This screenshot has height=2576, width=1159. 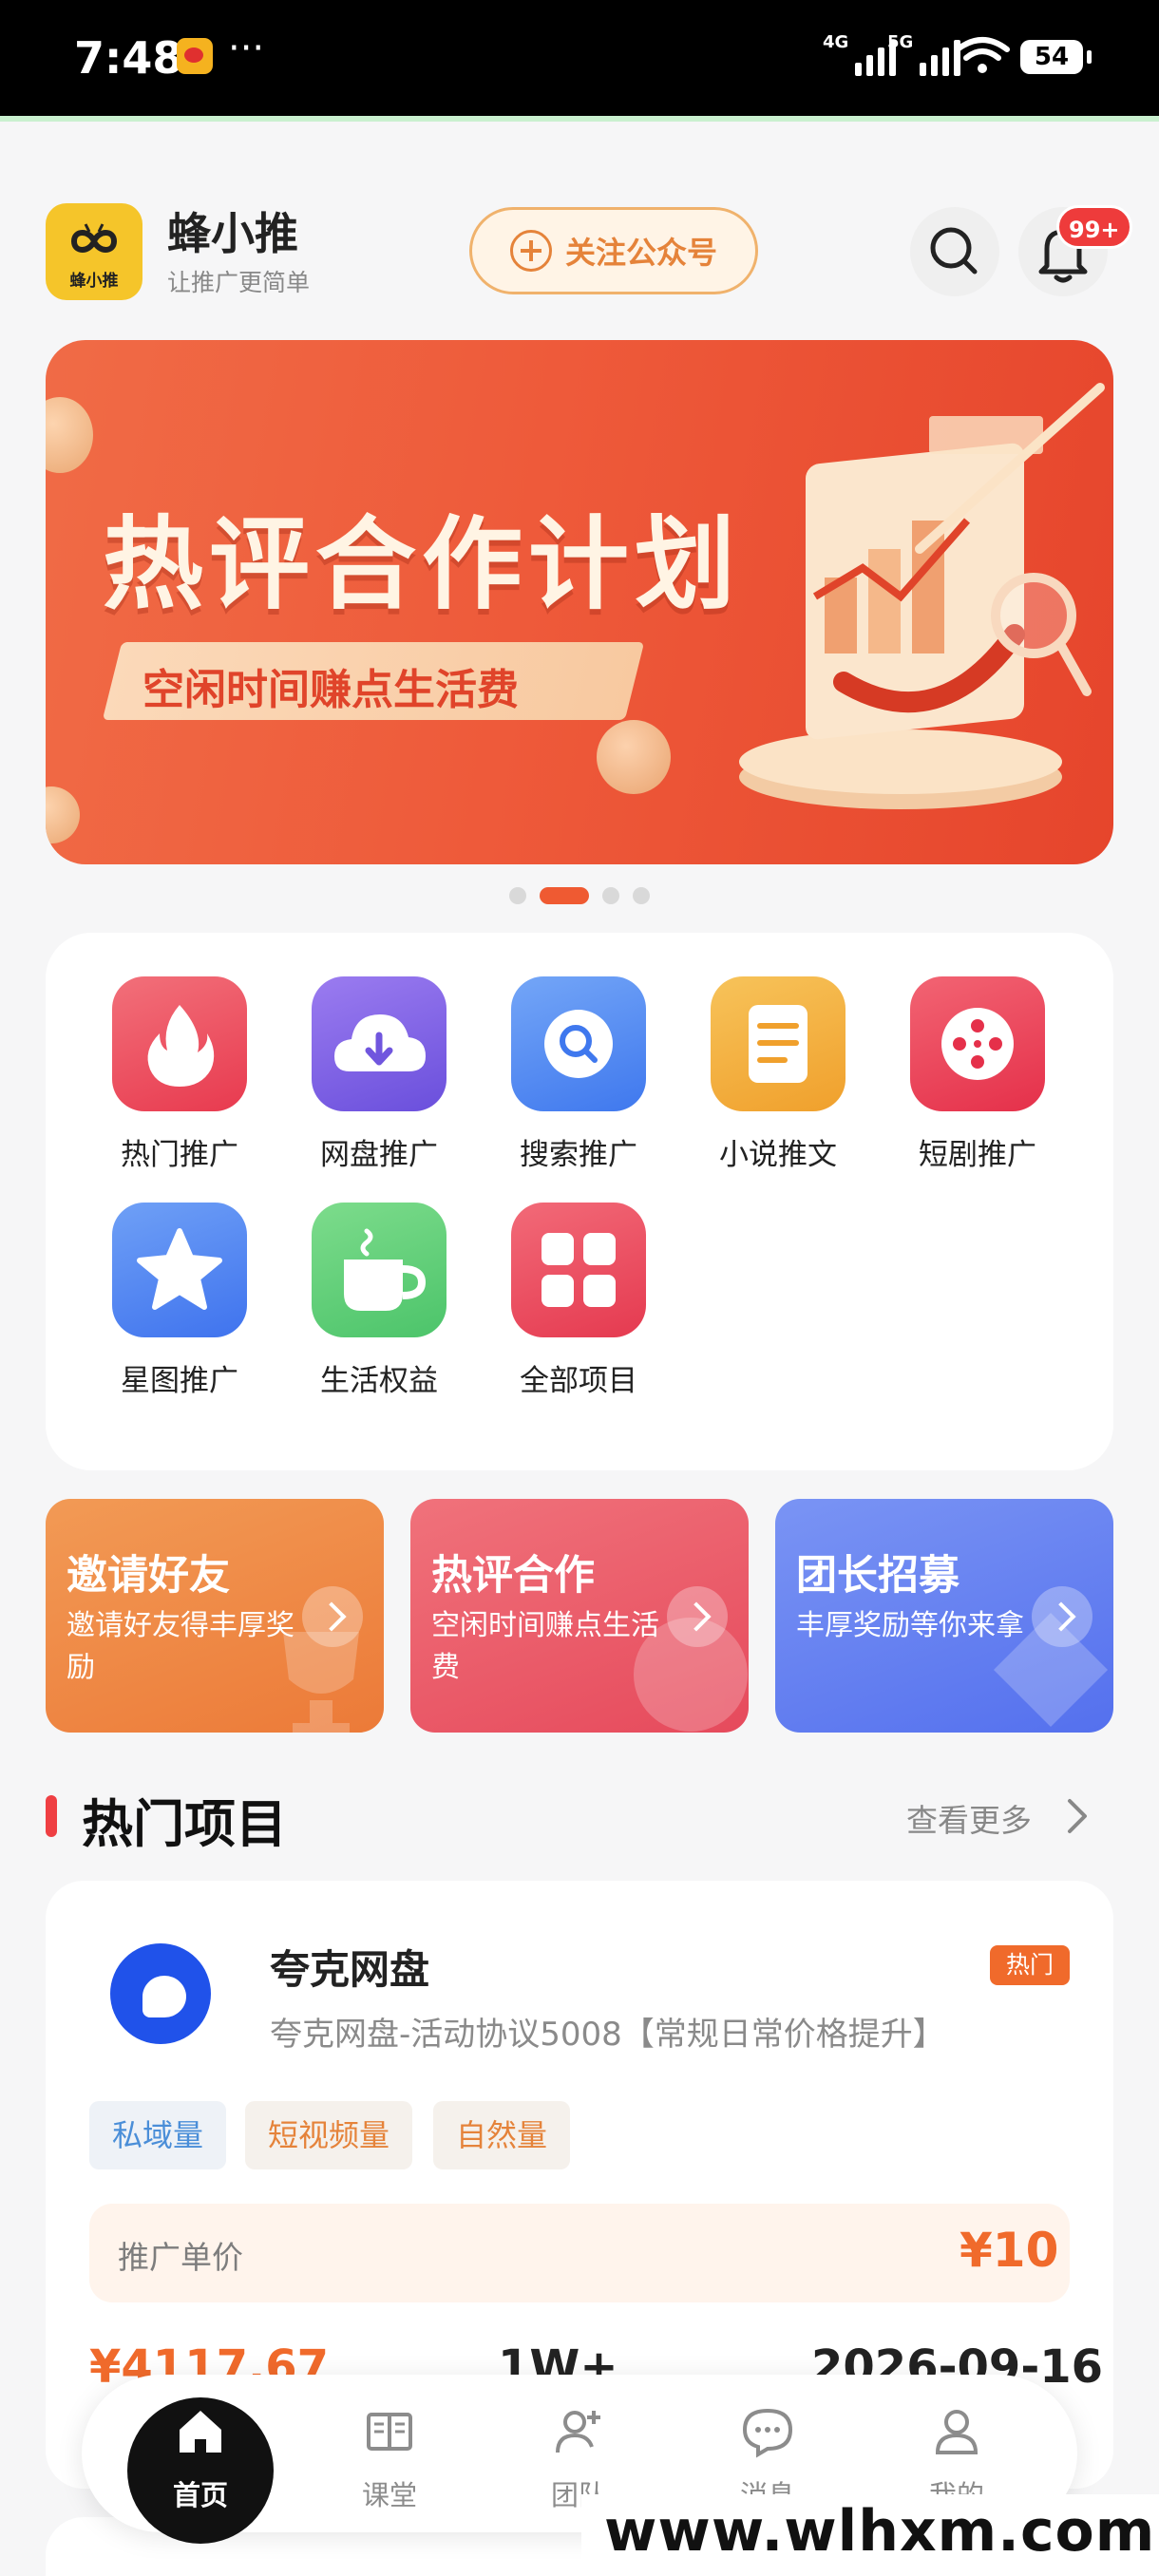 I want to click on plus-circle-icon, so click(x=530, y=251).